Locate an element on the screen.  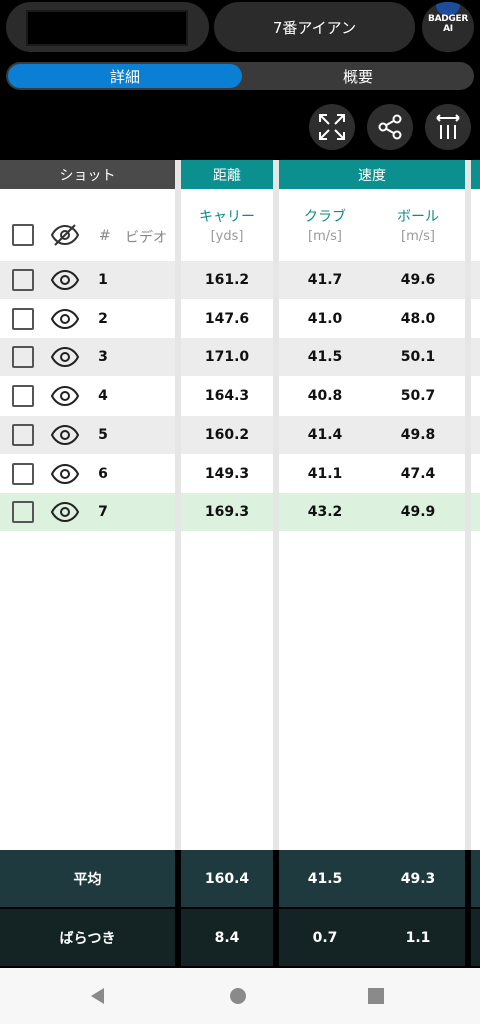
logo-text: BADGER AI is located at coordinates (448, 24).